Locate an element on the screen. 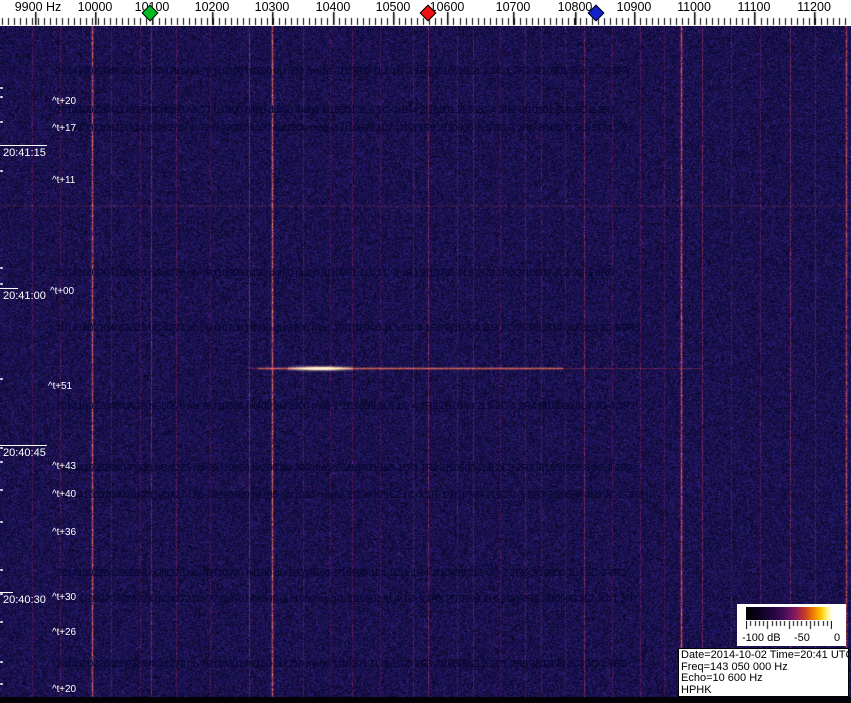 The image size is (851, 703). frequency-label: 10500 is located at coordinates (393, 7).